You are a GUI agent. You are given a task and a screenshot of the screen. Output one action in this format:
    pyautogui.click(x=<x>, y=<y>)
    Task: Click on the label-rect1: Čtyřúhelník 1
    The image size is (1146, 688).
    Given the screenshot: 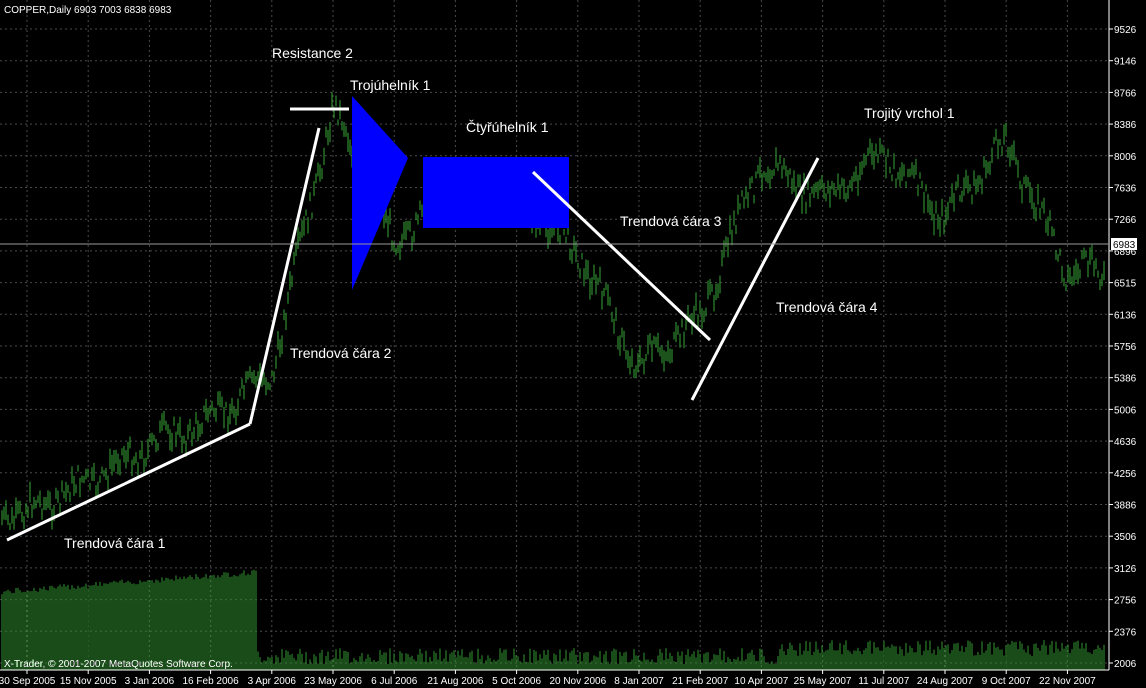 What is the action you would take?
    pyautogui.click(x=507, y=127)
    